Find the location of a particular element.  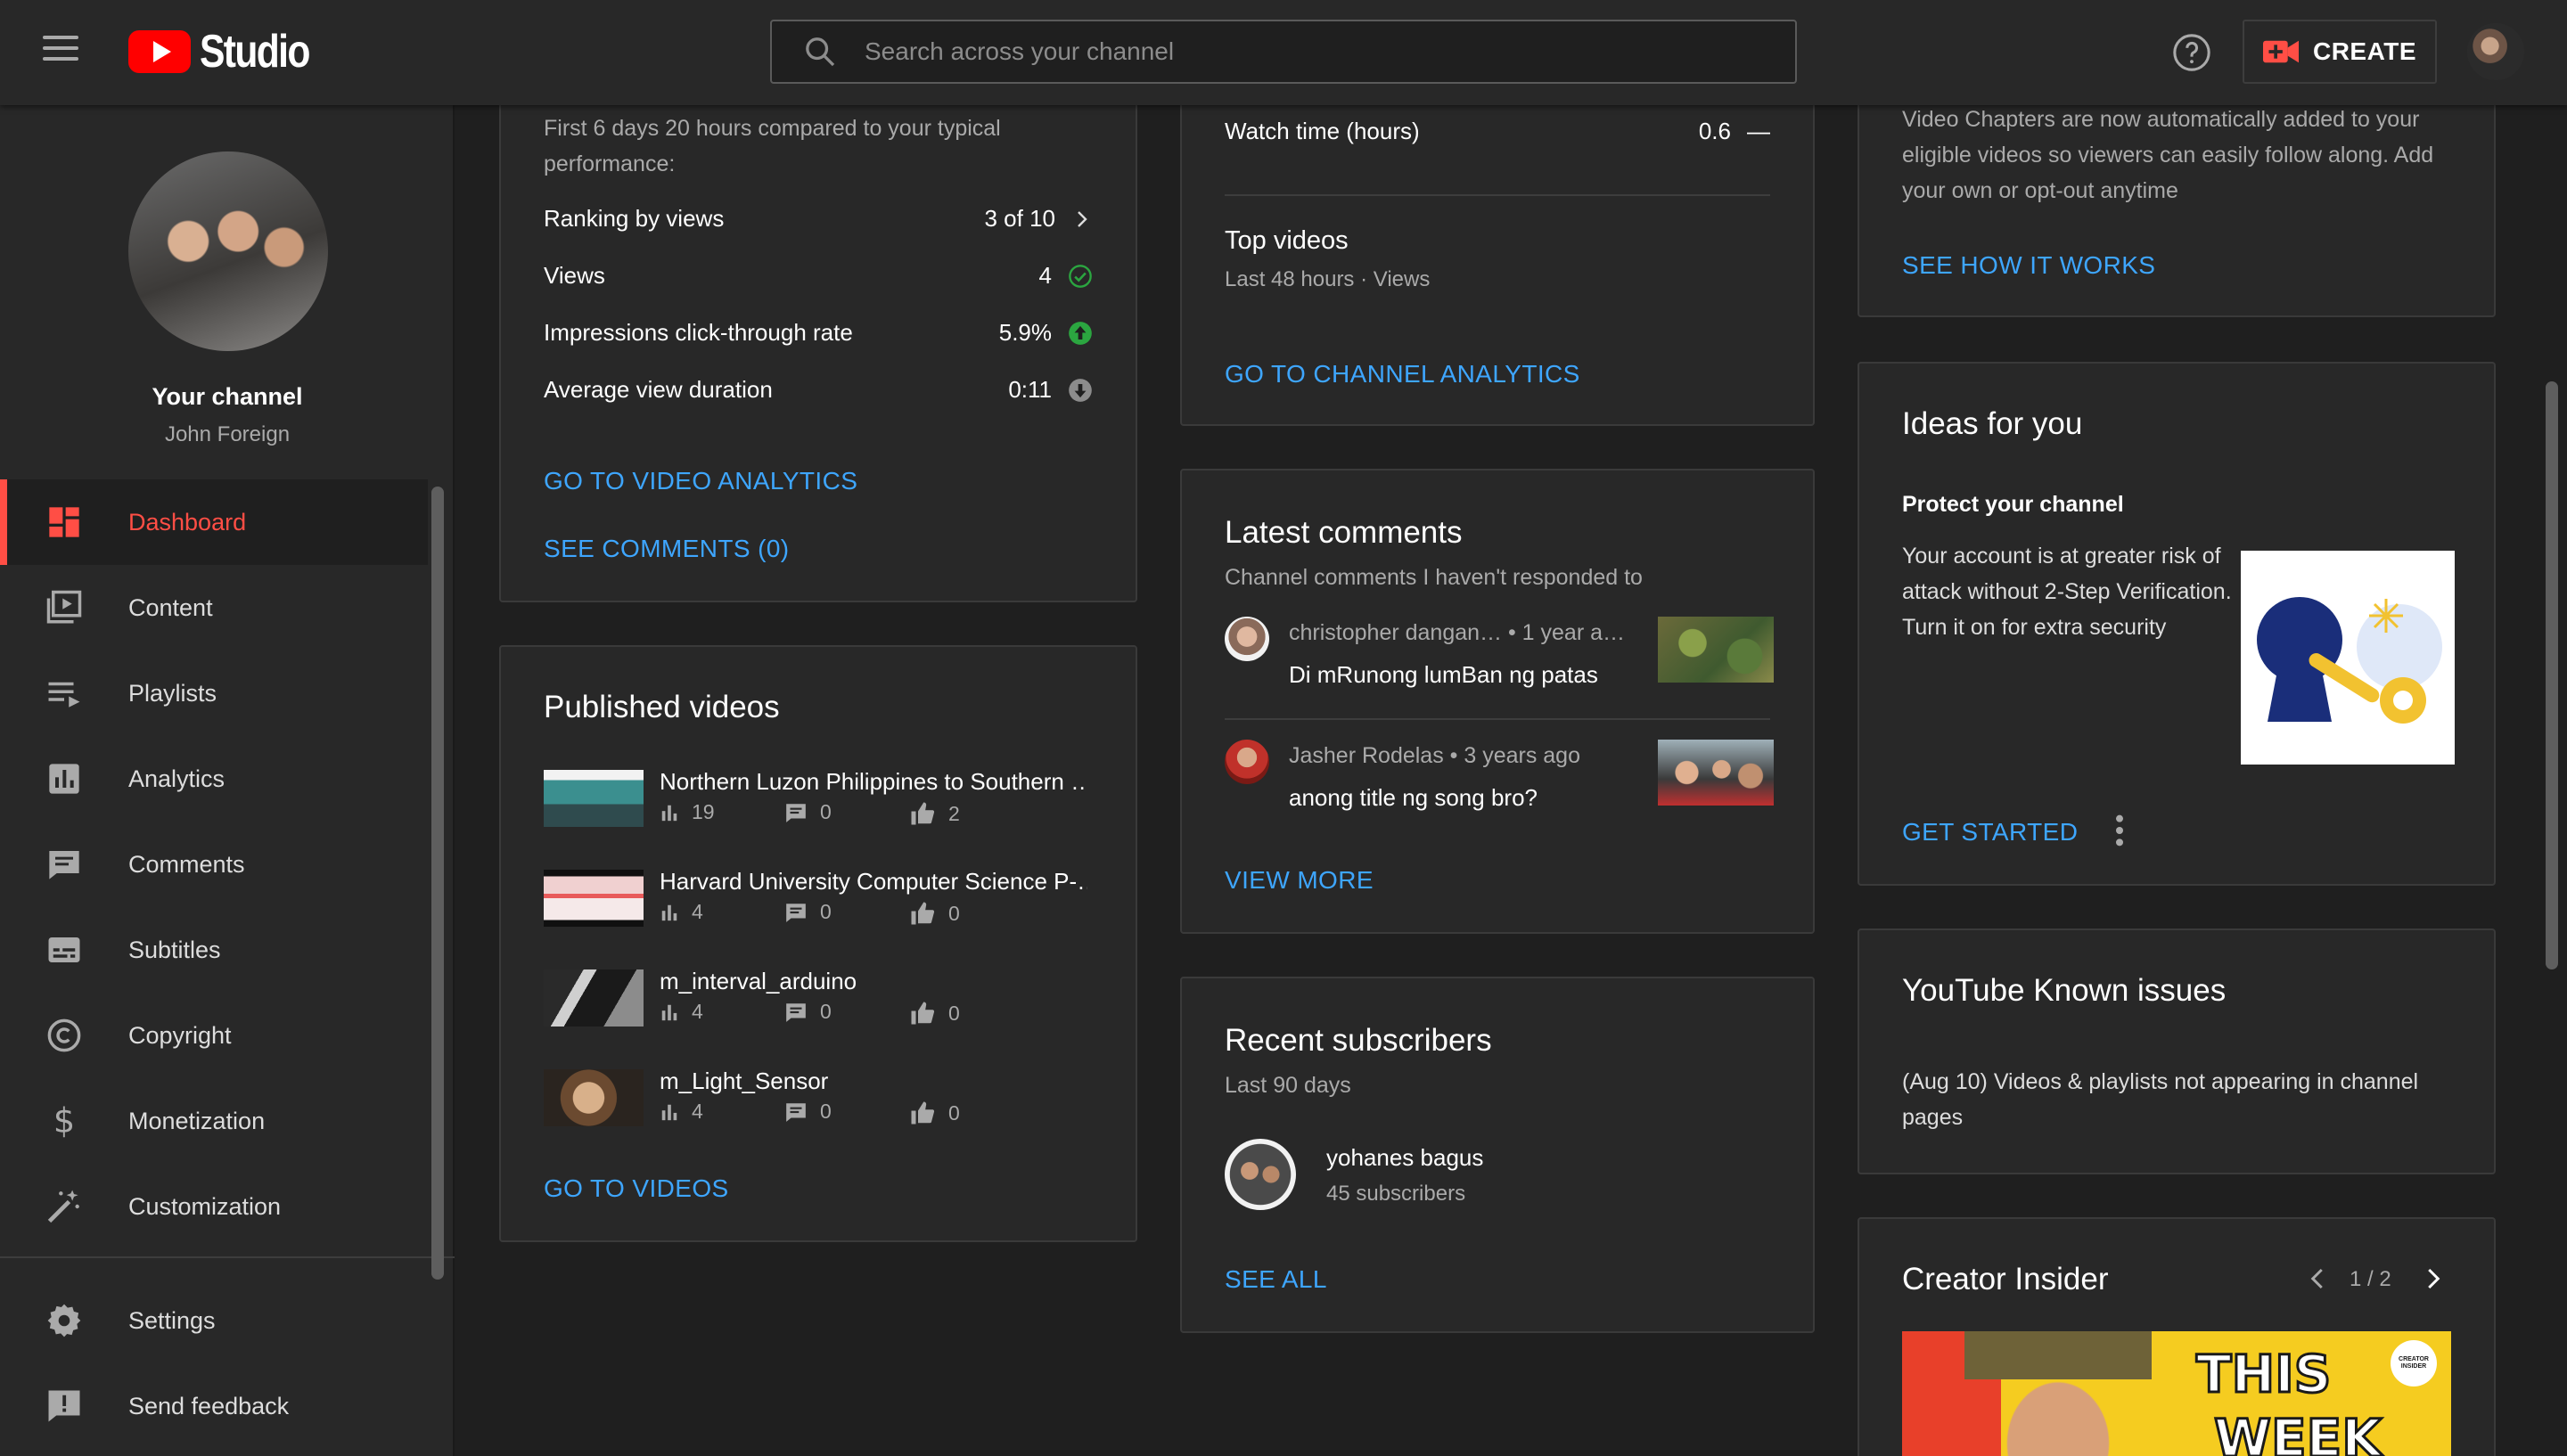

sidebar-item-monetization: $ Monetization is located at coordinates (214, 1121).